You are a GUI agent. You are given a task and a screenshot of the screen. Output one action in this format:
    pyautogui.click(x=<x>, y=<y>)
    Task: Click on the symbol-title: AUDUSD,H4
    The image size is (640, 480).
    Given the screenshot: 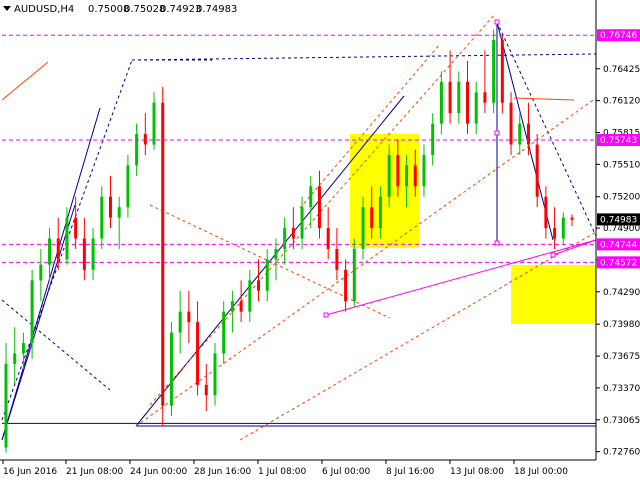 What is the action you would take?
    pyautogui.click(x=44, y=9)
    